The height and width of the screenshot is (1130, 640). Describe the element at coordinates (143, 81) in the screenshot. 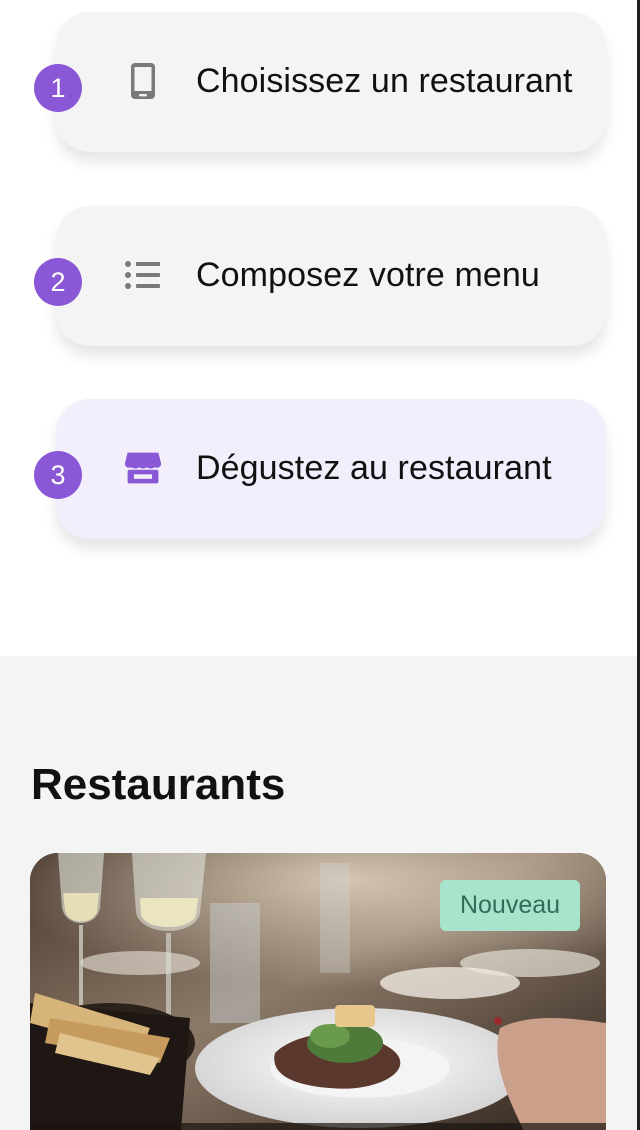

I see `smartphone-icon` at that location.